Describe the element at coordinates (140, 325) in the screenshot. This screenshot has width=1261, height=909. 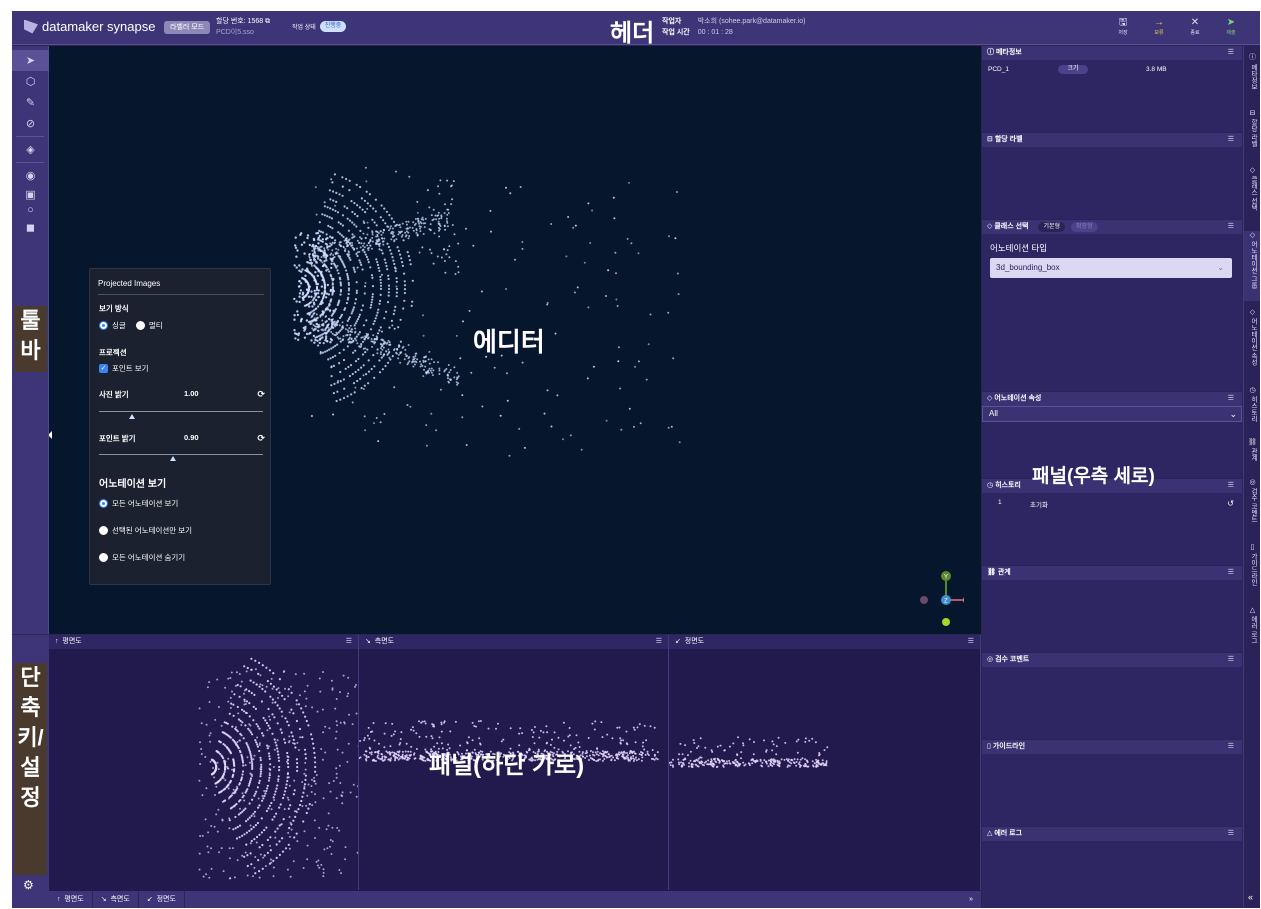
I see `view-multi-radio` at that location.